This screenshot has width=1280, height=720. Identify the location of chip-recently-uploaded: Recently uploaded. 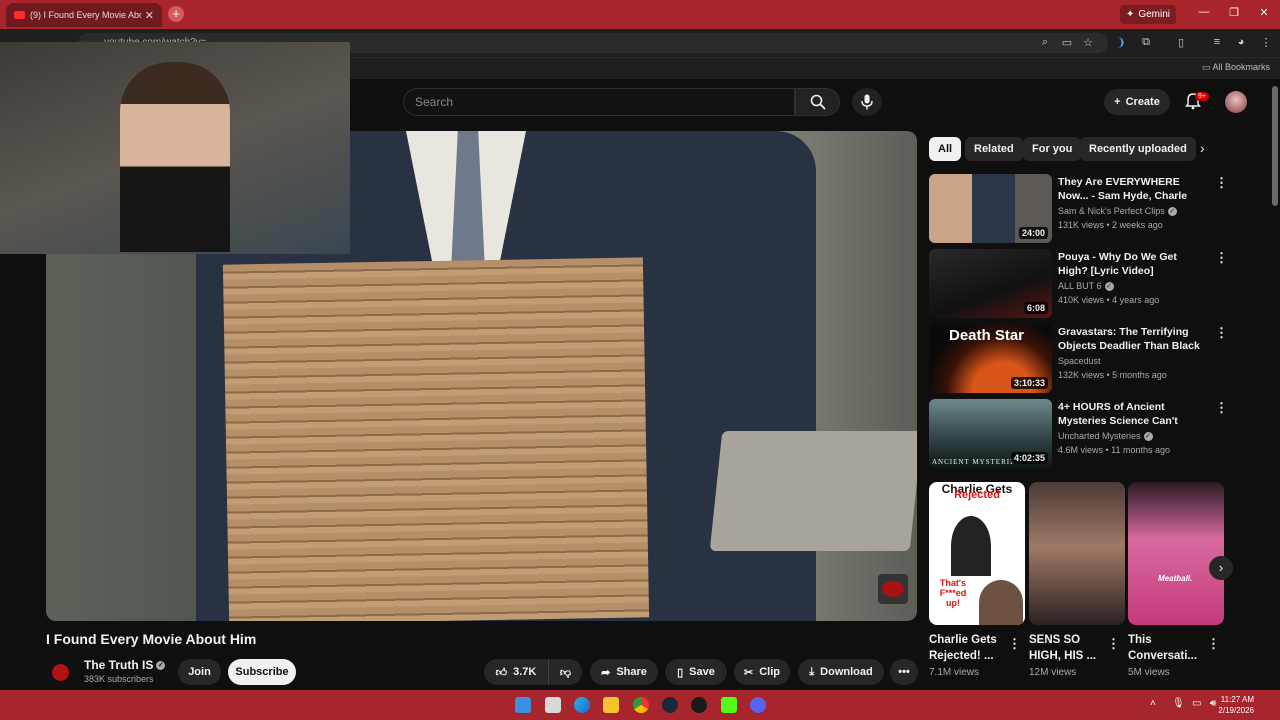
(1138, 149).